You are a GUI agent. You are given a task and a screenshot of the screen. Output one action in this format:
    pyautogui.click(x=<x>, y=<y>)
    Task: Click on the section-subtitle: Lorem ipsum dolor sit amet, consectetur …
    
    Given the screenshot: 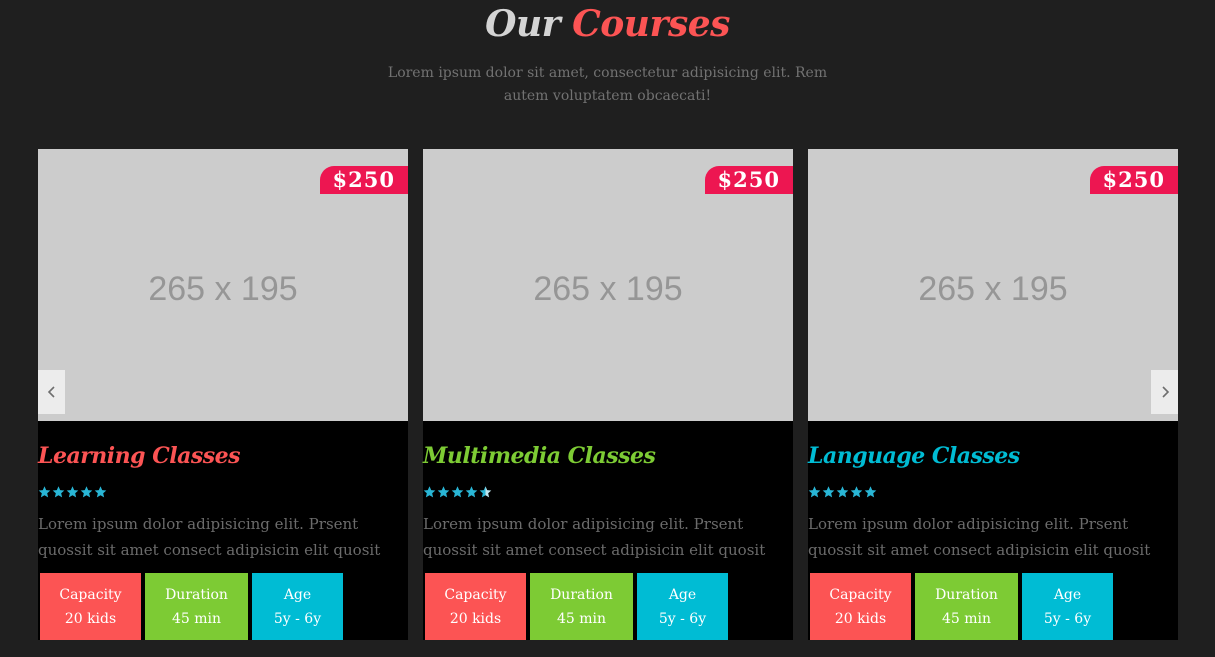 What is the action you would take?
    pyautogui.click(x=607, y=84)
    